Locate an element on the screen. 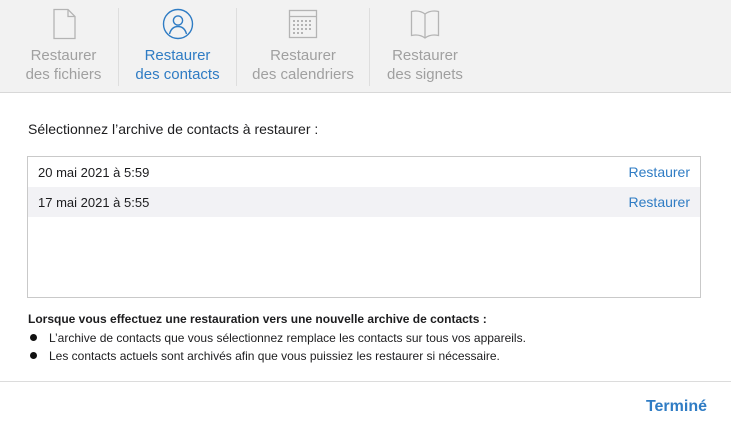 This screenshot has height=438, width=731. tab-restore-contacts: Restaurer des contacts is located at coordinates (177, 46).